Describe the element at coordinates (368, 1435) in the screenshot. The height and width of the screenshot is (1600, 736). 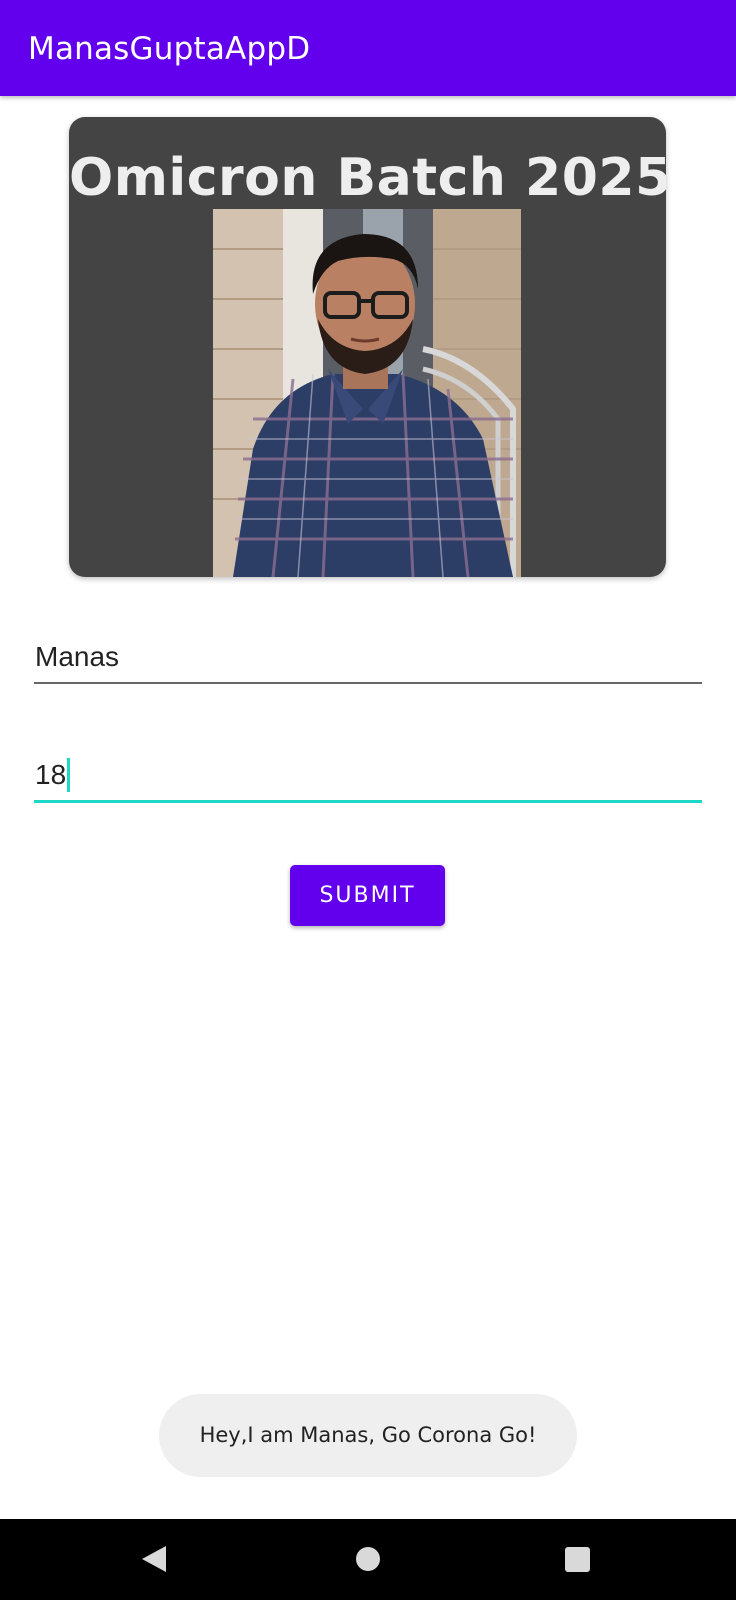
I see `toast-message: Hey,I am Manas, Go Corona Go!` at that location.